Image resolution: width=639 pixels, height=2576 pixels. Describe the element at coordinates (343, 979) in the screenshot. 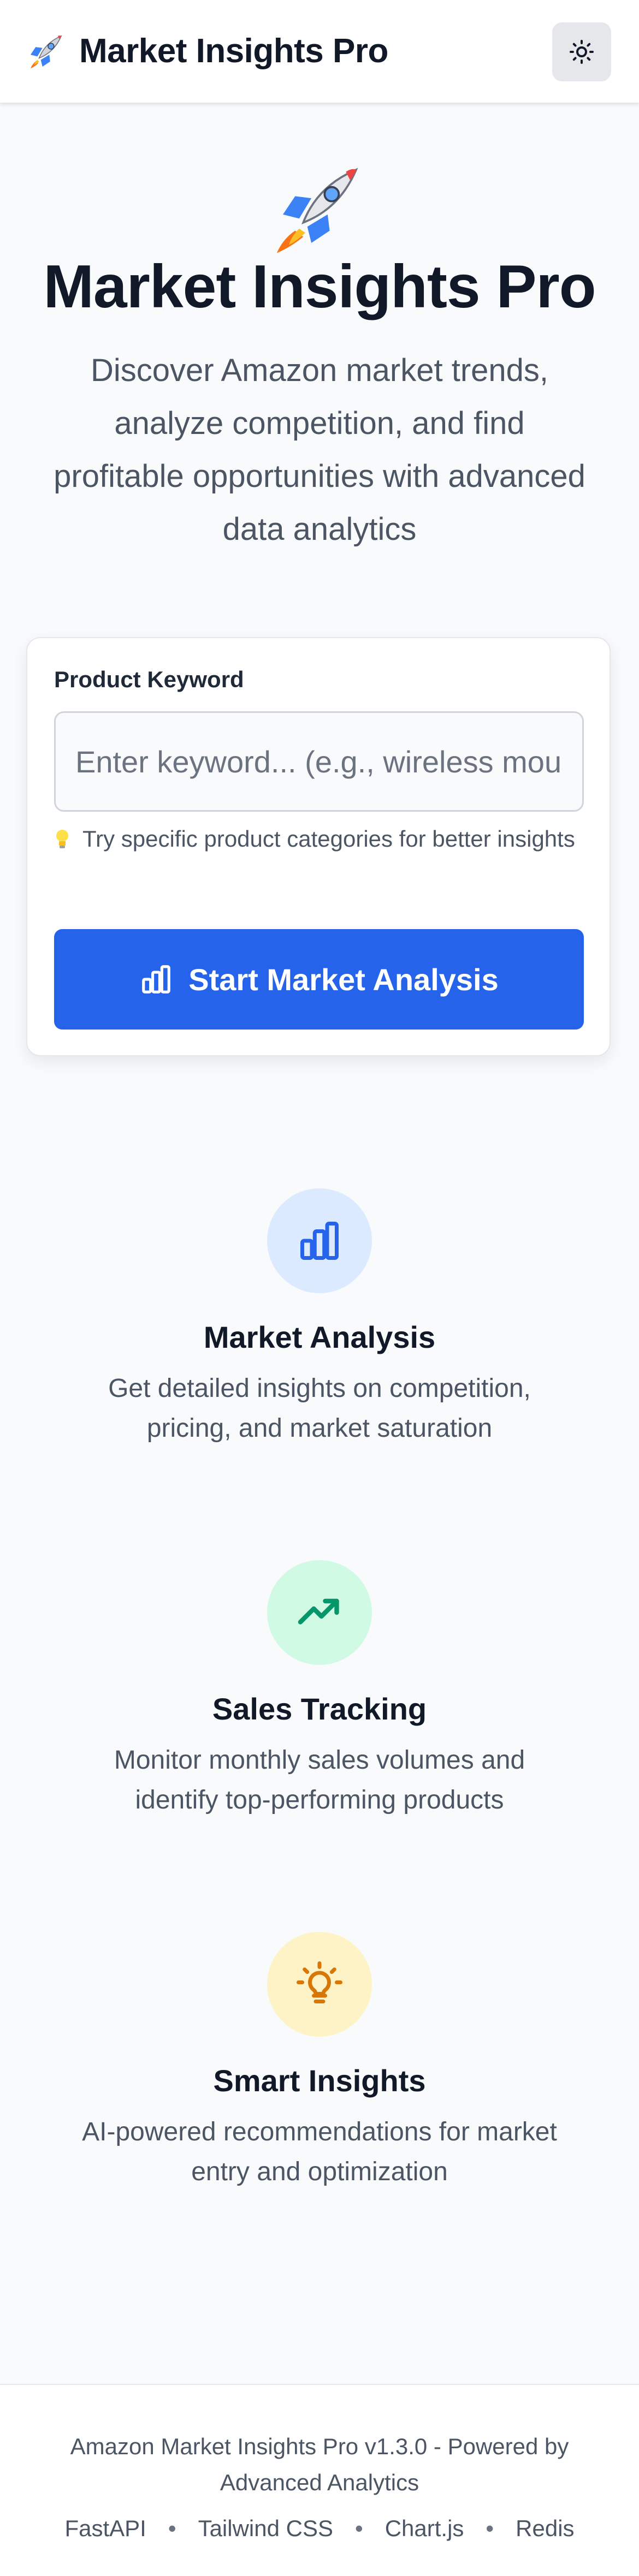

I see `start-analysis-label: Start Market Analysis` at that location.